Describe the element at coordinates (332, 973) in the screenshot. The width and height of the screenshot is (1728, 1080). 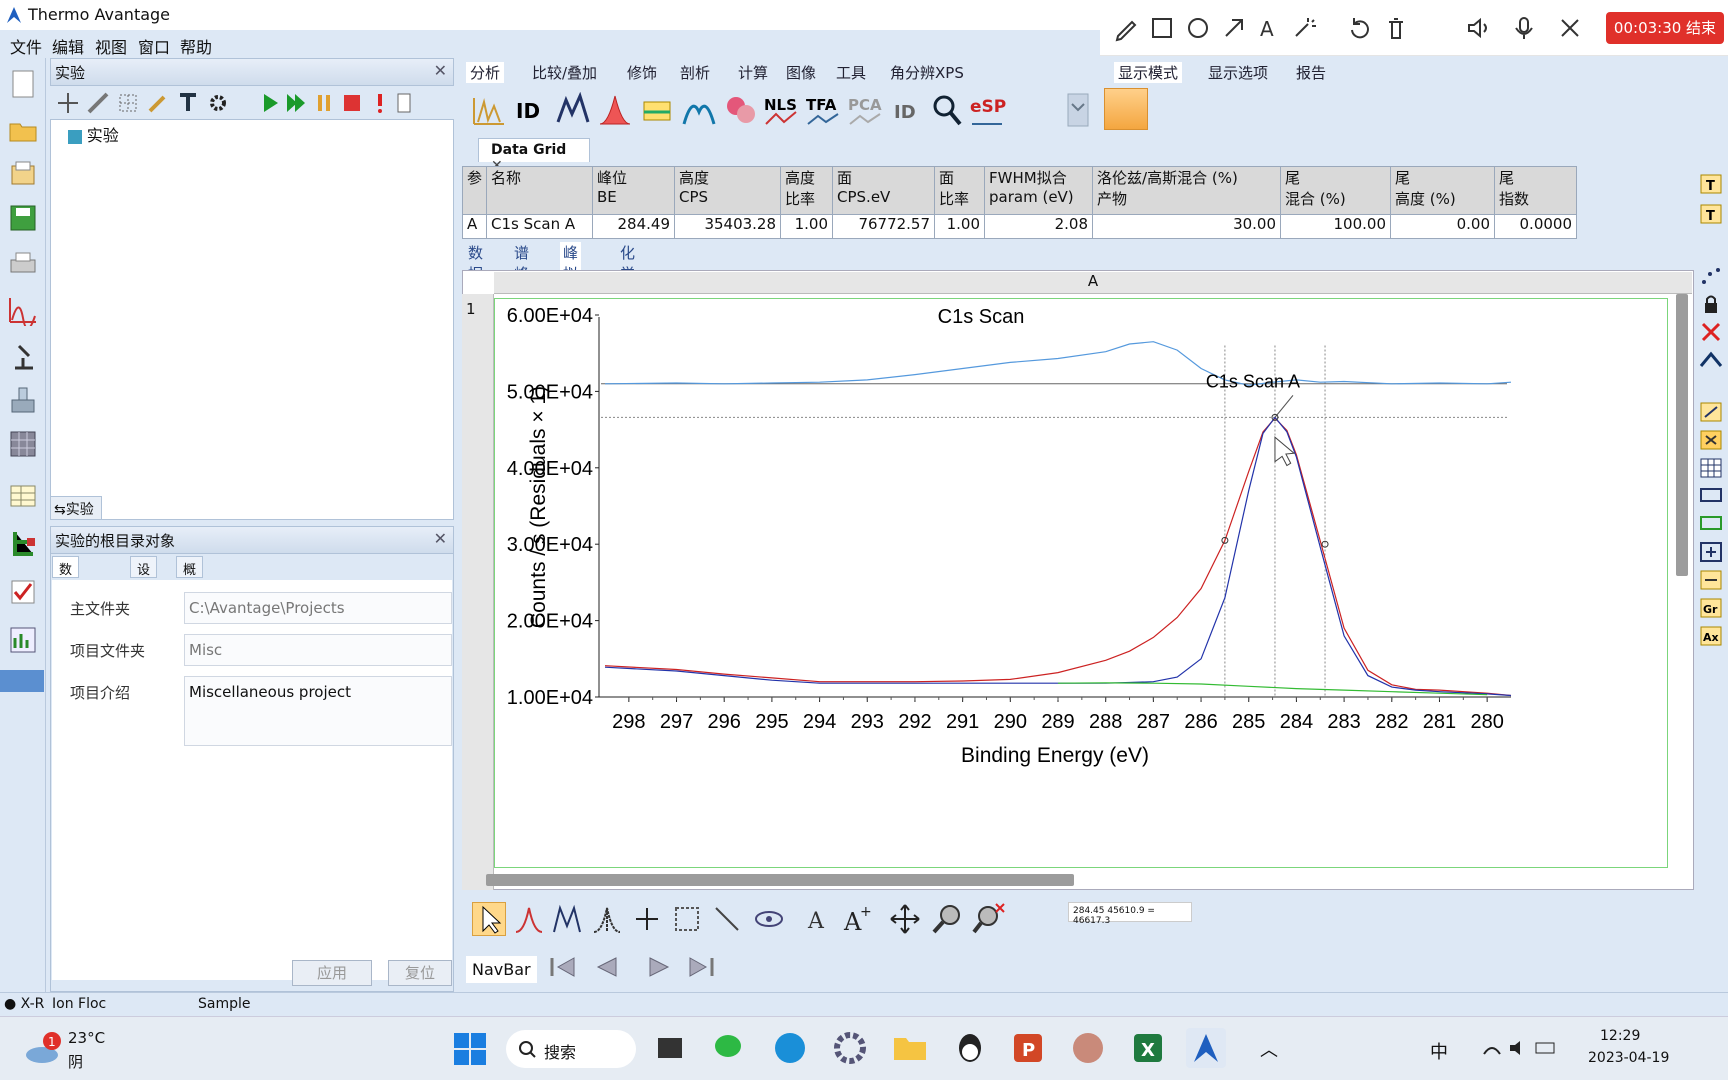
I see `apply-button: 应用` at that location.